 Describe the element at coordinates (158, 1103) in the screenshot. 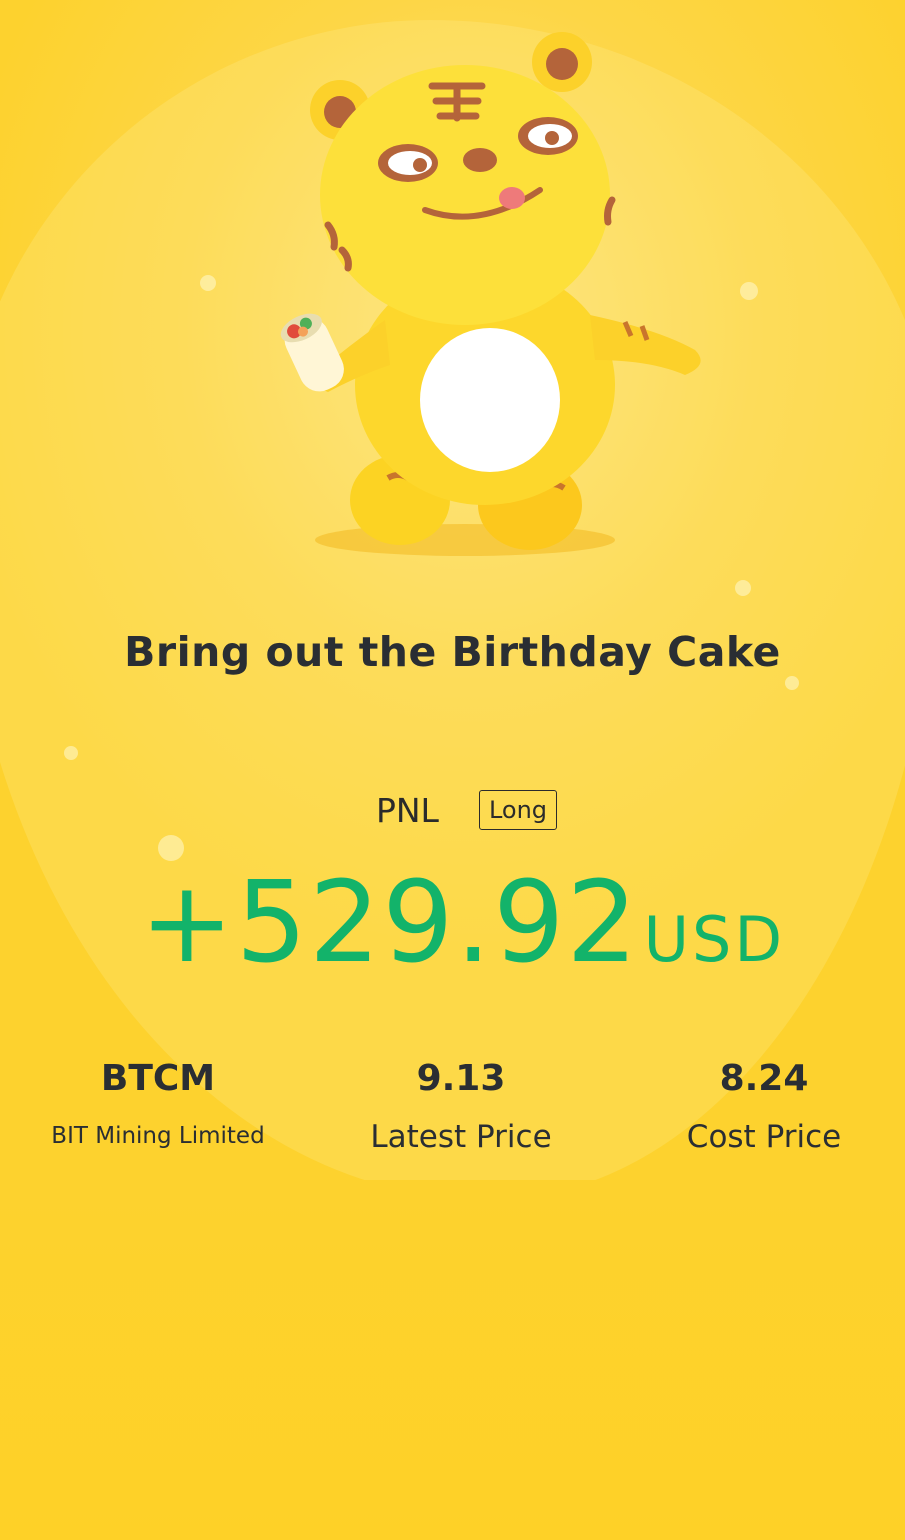

I see `stock-identity: BTCM BIT Mining Limited` at that location.